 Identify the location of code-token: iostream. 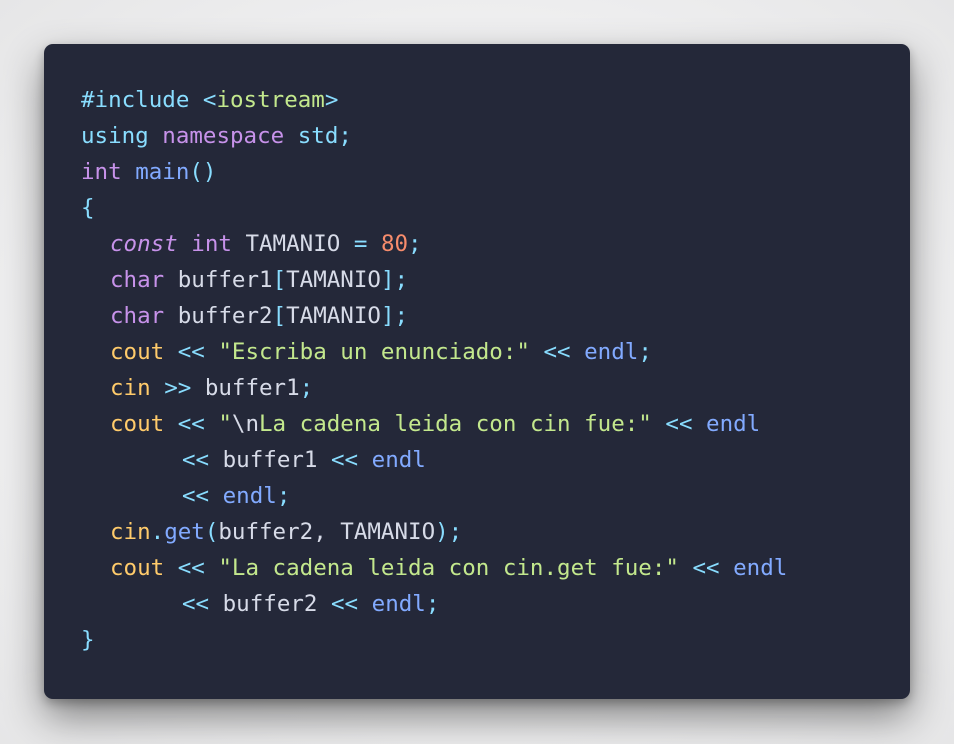
(270, 100).